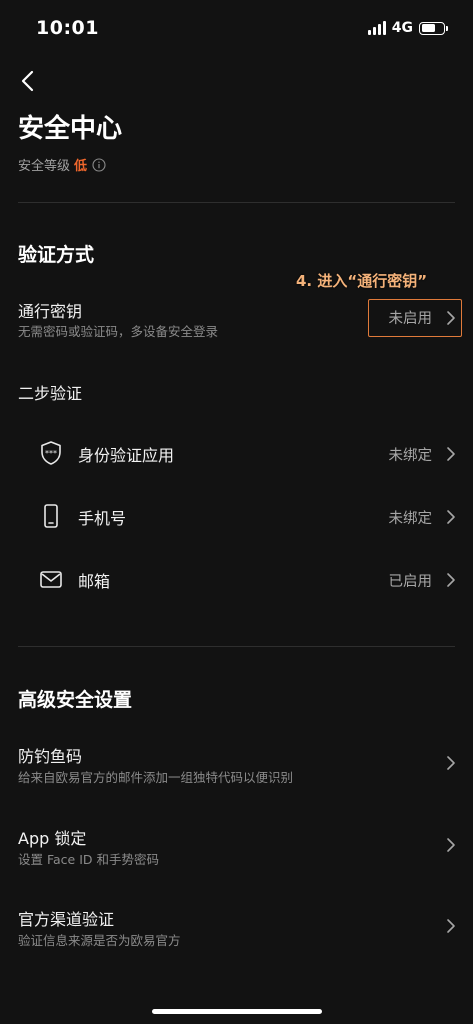 This screenshot has width=473, height=1024. Describe the element at coordinates (362, 281) in the screenshot. I see `tutorial-annotation: 4. 进入“通行密钥”` at that location.